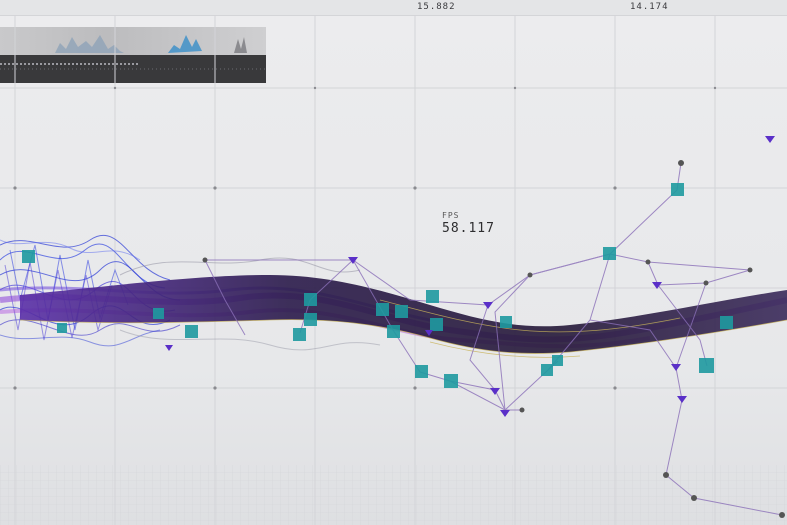 Image resolution: width=787 pixels, height=525 pixels. What do you see at coordinates (468, 228) in the screenshot?
I see `fps-value: 58.117` at bounding box center [468, 228].